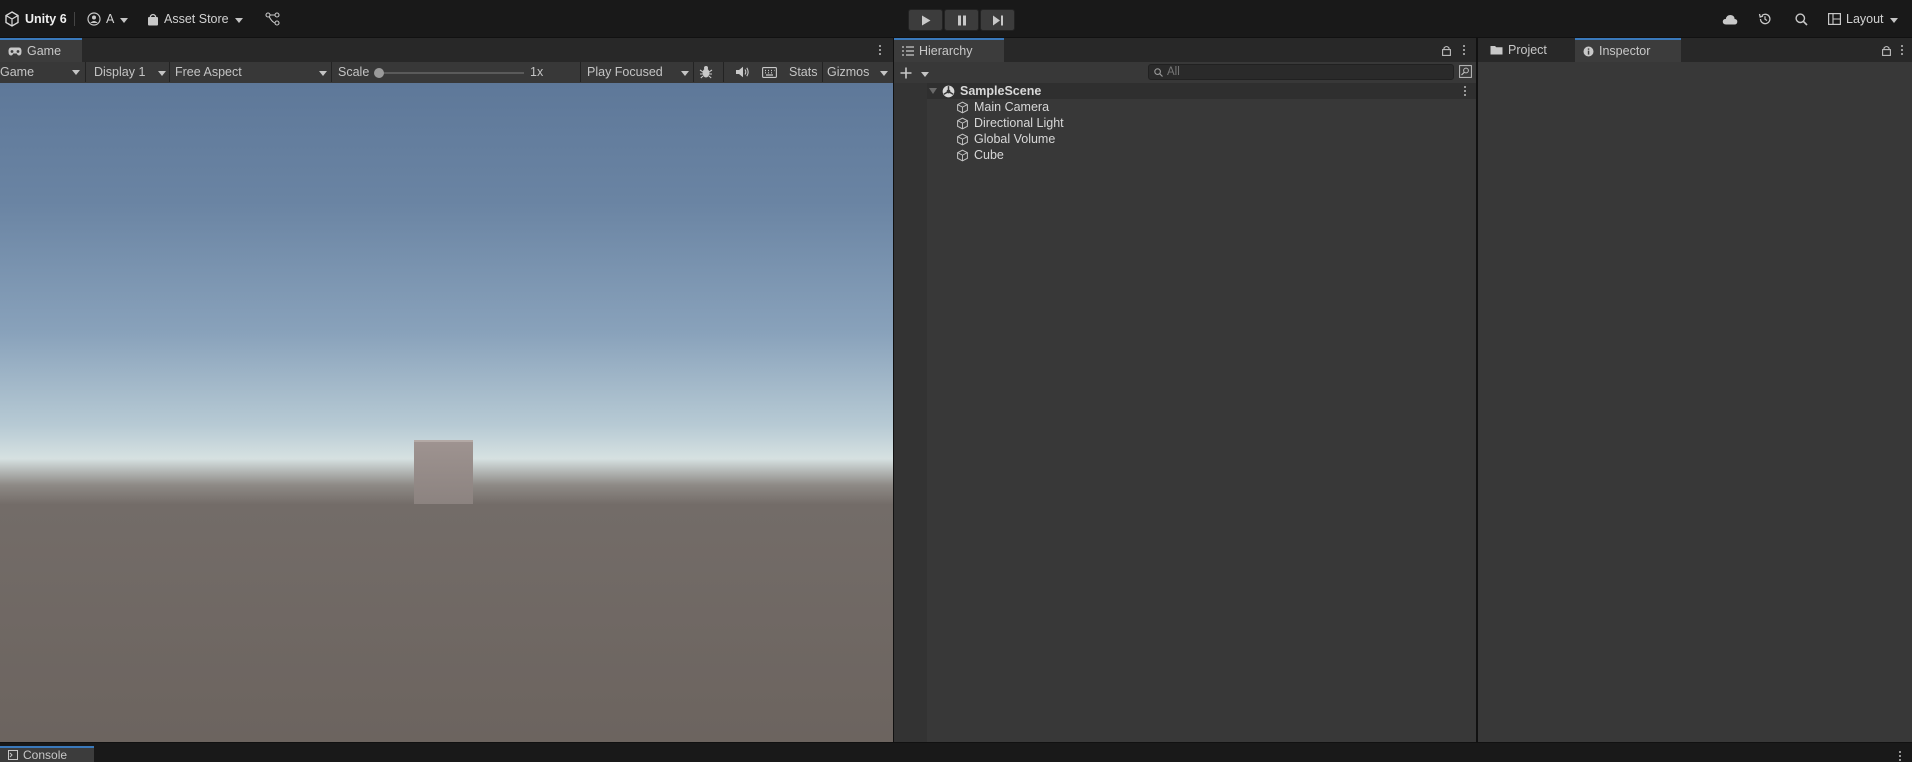 The width and height of the screenshot is (1912, 762). Describe the element at coordinates (449, 73) in the screenshot. I see `scale-slider-track` at that location.